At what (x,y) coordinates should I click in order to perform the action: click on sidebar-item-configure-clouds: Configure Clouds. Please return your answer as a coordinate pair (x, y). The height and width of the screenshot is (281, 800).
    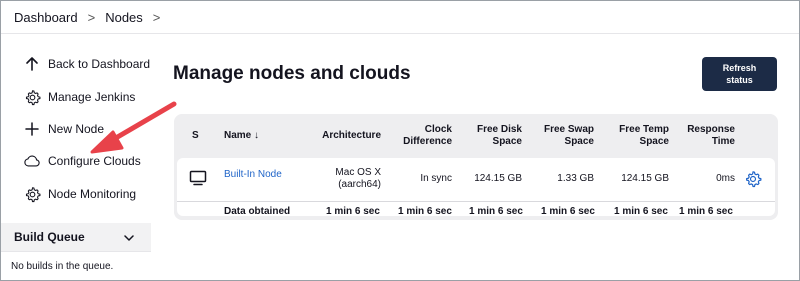
    Looking at the image, I should click on (76, 161).